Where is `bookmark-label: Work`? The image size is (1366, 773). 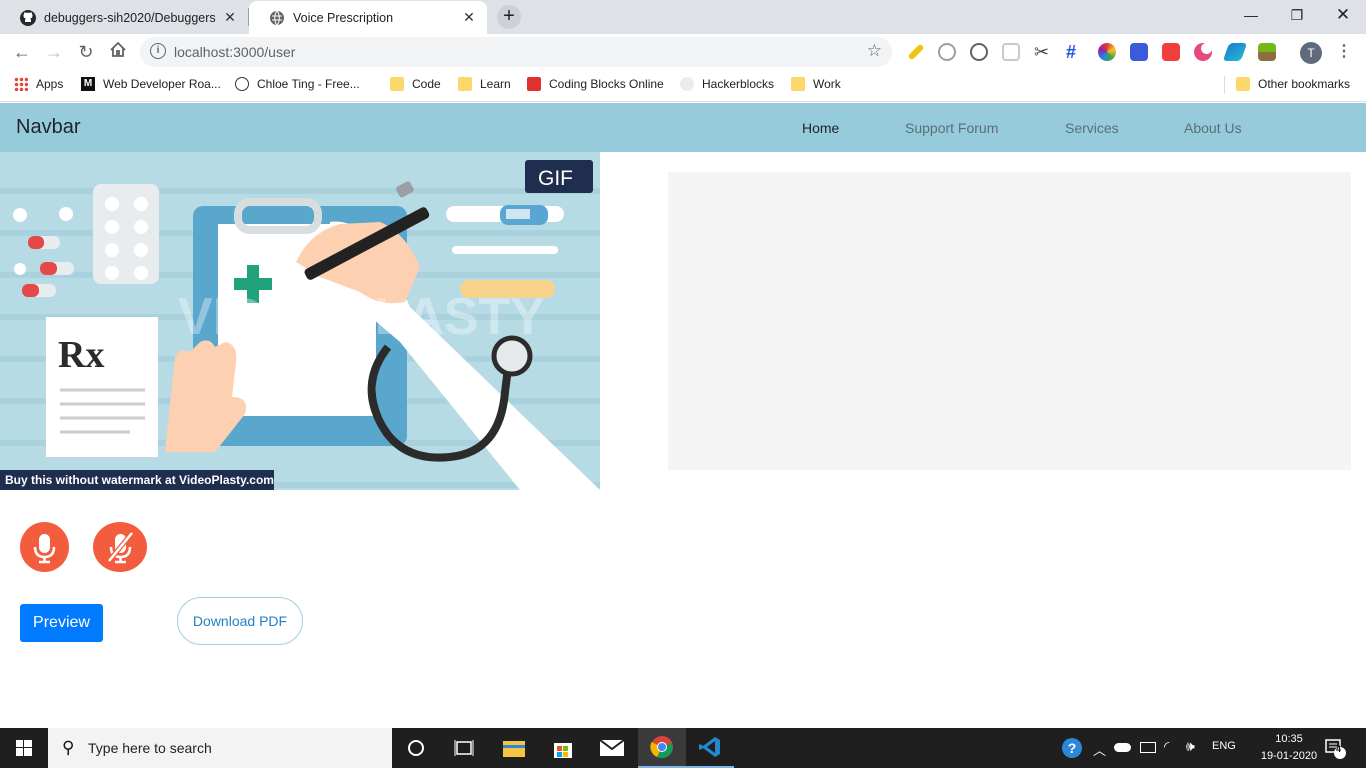 bookmark-label: Work is located at coordinates (827, 84).